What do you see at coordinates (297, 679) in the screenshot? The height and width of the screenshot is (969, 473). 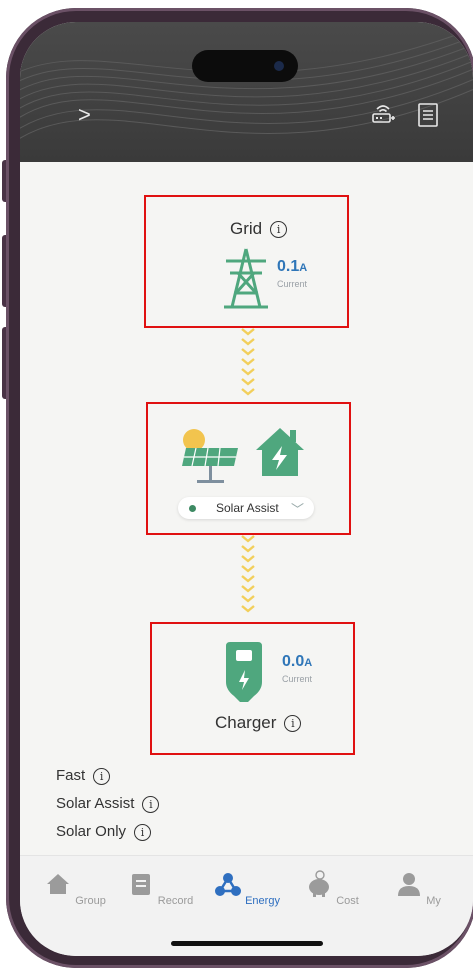 I see `charger-current-caption: Current` at bounding box center [297, 679].